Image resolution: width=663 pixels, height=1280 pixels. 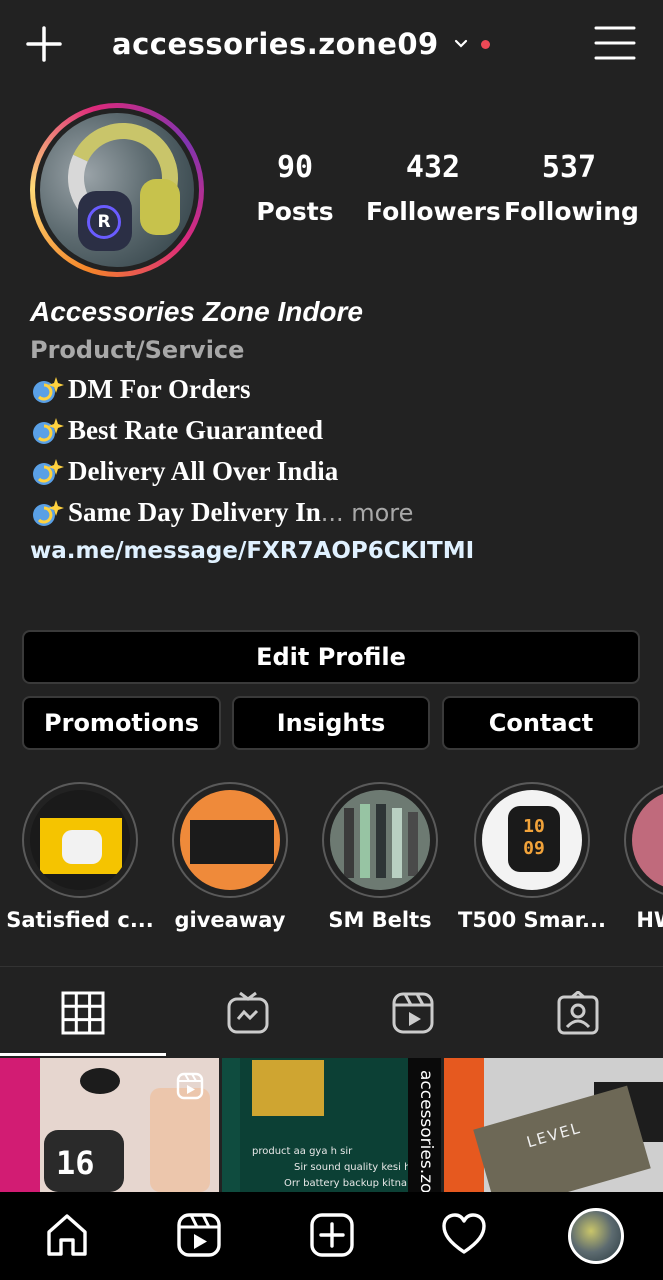 I want to click on following-count: 537, so click(x=569, y=167).